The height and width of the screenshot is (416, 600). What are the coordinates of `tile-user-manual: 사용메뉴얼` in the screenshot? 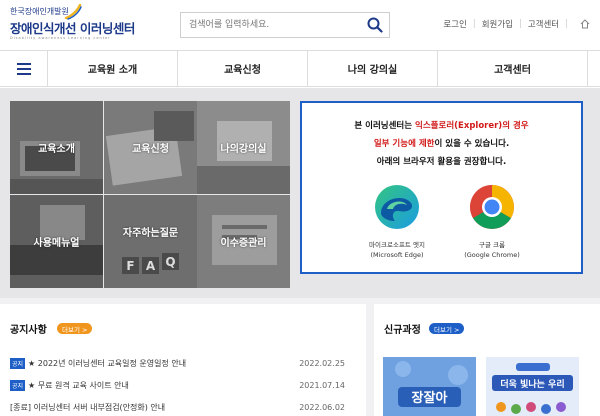 It's located at (56, 241).